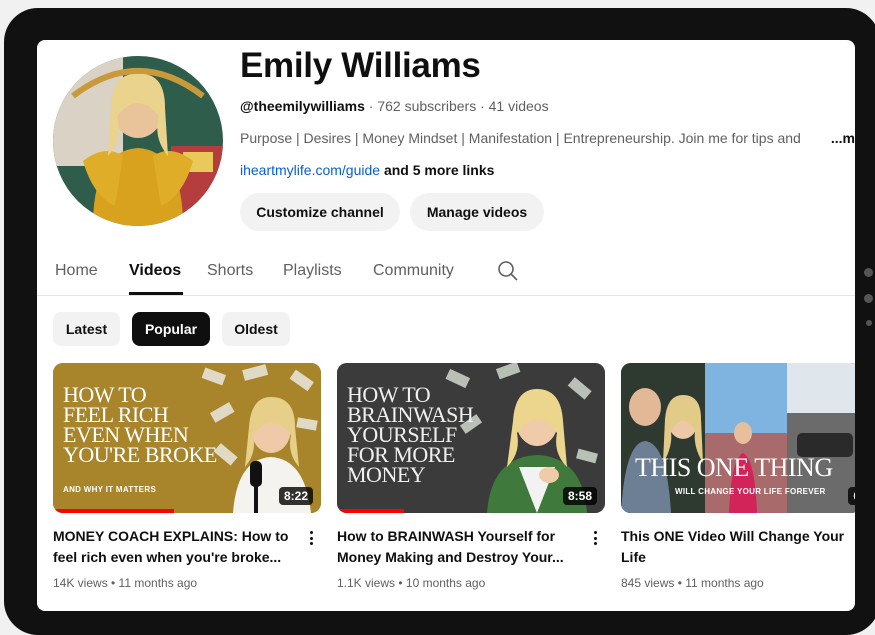 The image size is (875, 635). Describe the element at coordinates (125, 583) in the screenshot. I see `video-meta: 14K views • 11 months ago` at that location.